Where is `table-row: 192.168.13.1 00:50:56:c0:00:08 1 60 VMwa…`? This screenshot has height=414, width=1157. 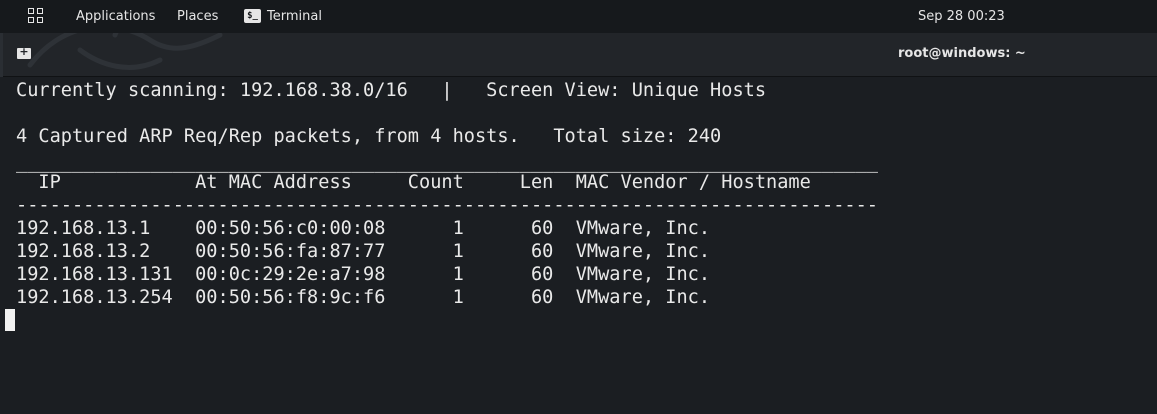 table-row: 192.168.13.1 00:50:56:c0:00:08 1 60 VMwa… is located at coordinates (363, 228).